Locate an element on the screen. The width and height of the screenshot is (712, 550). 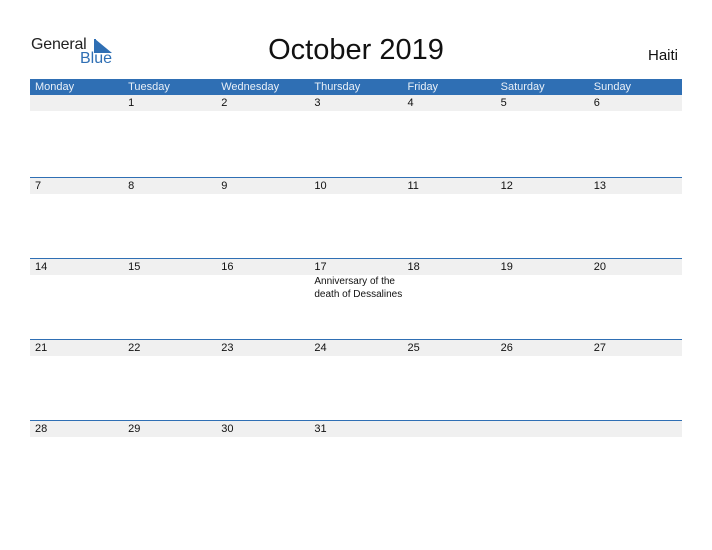
day-number: 24 is located at coordinates (320, 348).